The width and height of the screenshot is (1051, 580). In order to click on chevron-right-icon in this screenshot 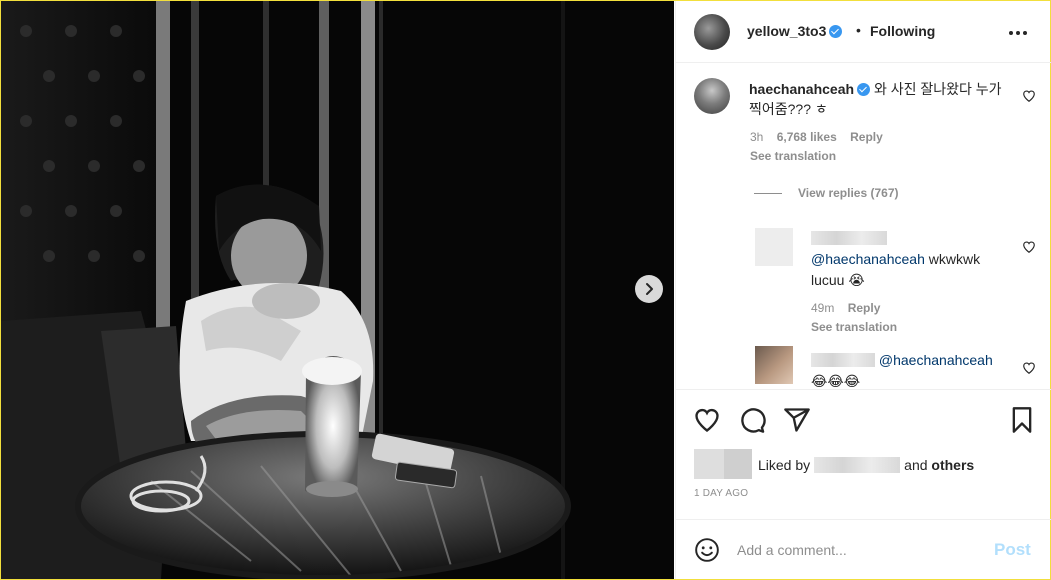, I will do `click(649, 289)`.